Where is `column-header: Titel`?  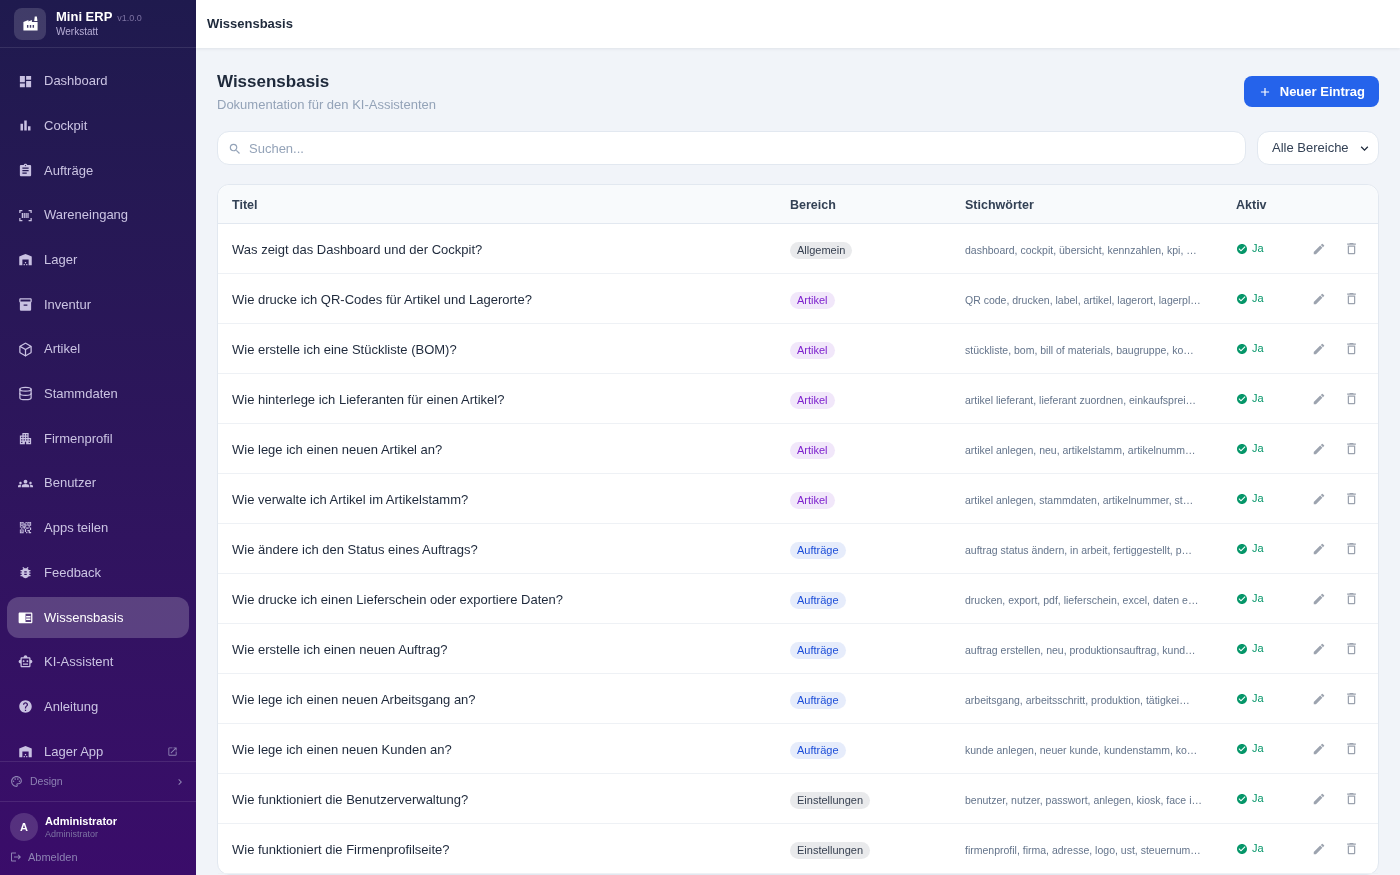 column-header: Titel is located at coordinates (245, 205).